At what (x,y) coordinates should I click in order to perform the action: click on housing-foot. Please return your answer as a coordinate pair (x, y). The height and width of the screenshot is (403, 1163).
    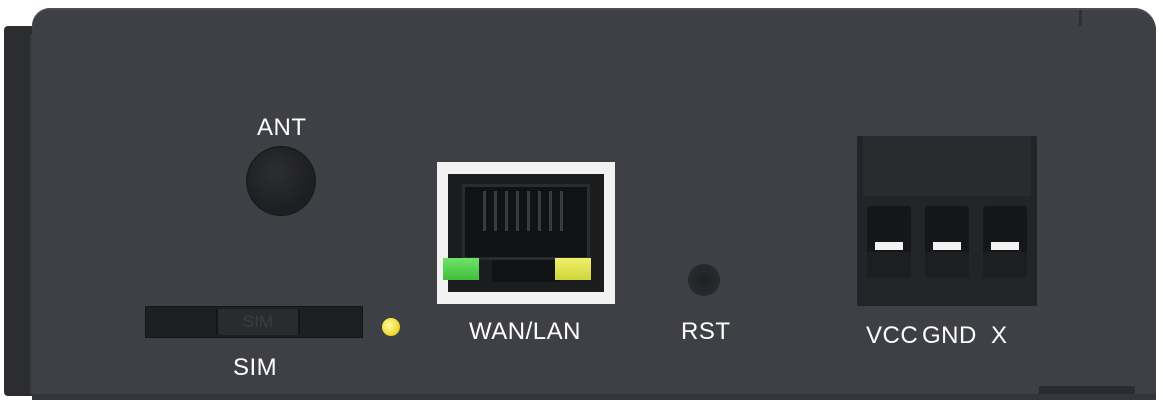
    Looking at the image, I should click on (1087, 390).